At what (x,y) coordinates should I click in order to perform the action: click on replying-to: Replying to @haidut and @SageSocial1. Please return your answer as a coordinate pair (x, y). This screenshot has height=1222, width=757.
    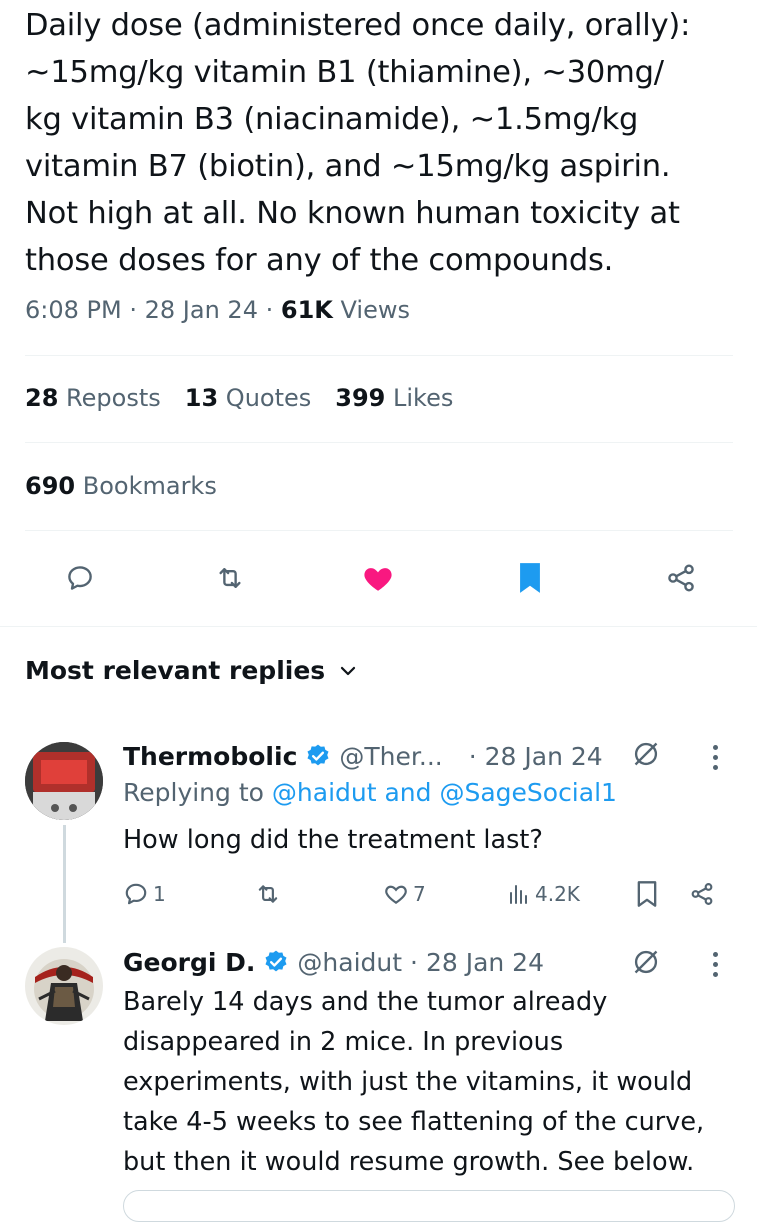
    Looking at the image, I should click on (370, 792).